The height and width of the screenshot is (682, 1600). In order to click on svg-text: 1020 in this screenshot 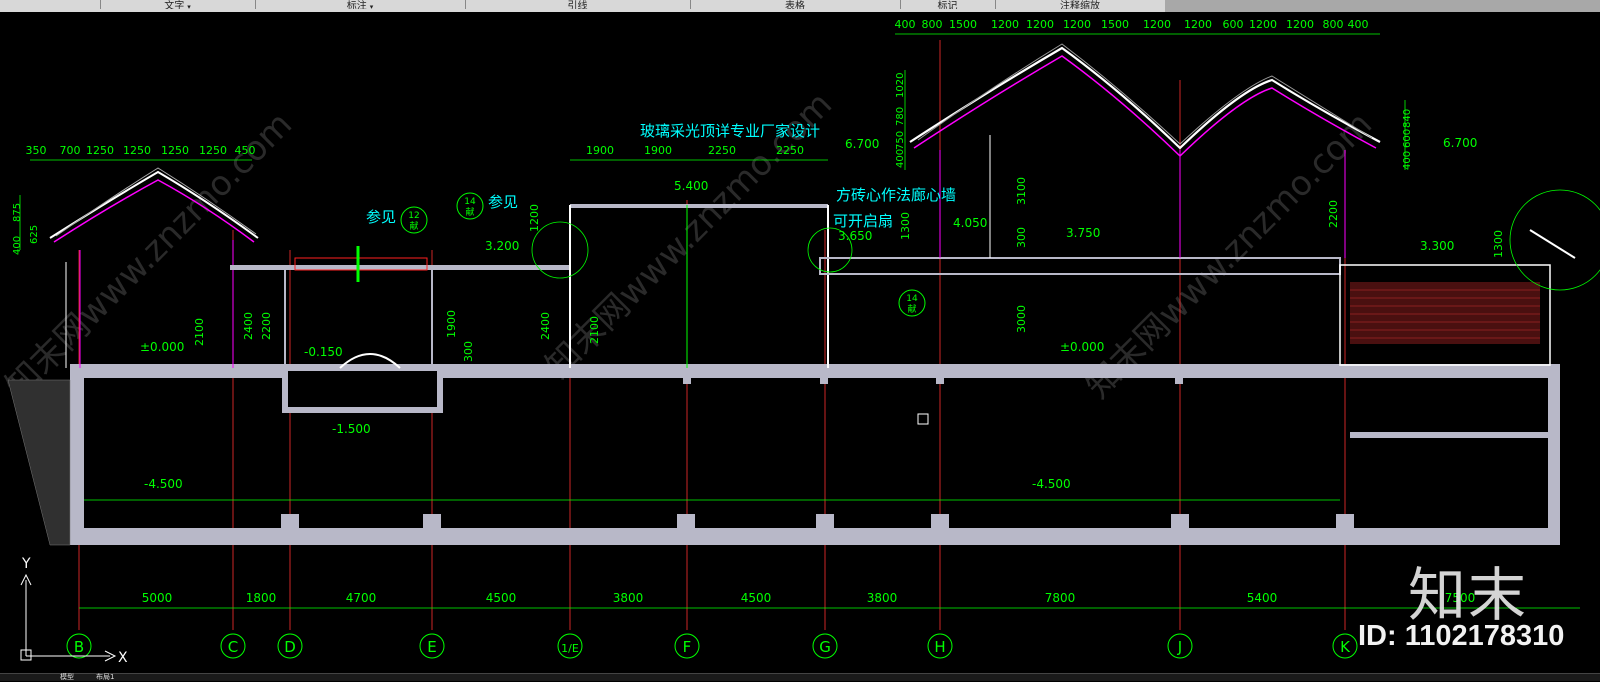, I will do `click(900, 85)`.